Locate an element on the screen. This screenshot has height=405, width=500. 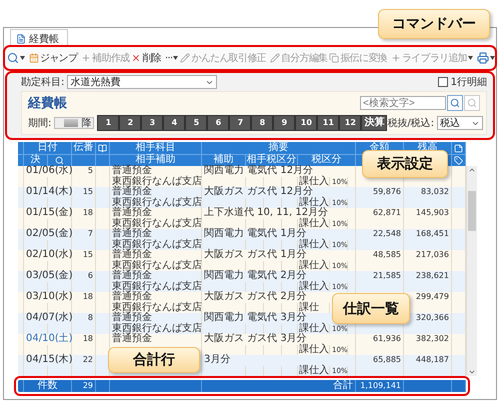
note-icon is located at coordinates (458, 148).